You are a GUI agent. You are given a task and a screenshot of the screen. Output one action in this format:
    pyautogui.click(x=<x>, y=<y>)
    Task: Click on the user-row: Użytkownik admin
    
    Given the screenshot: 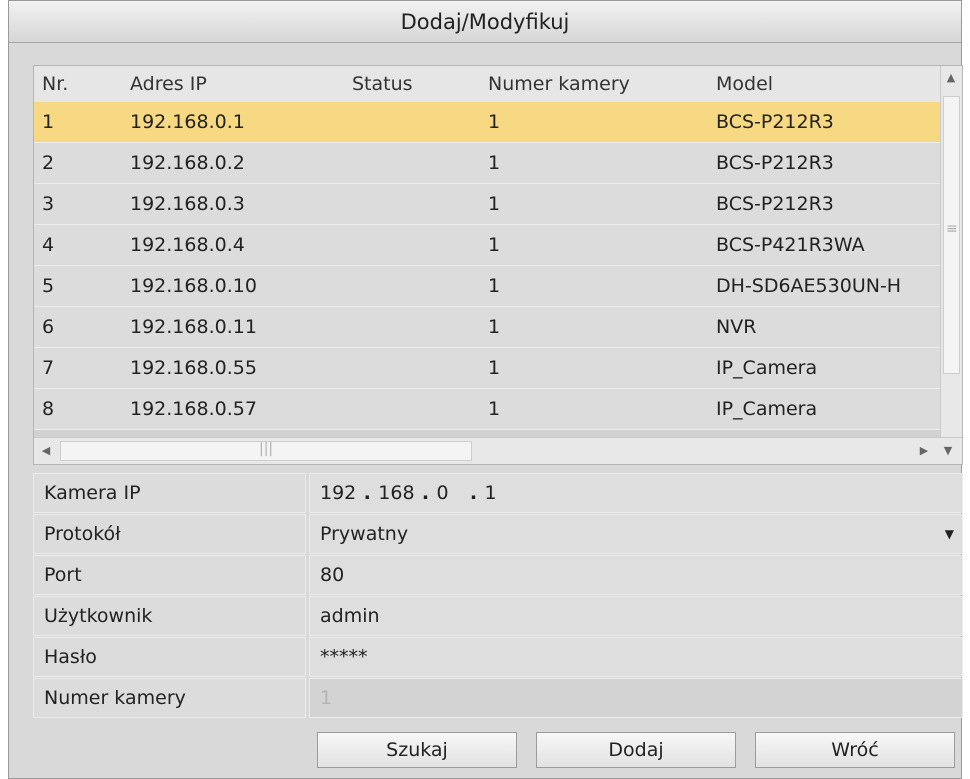 What is the action you would take?
    pyautogui.click(x=498, y=616)
    